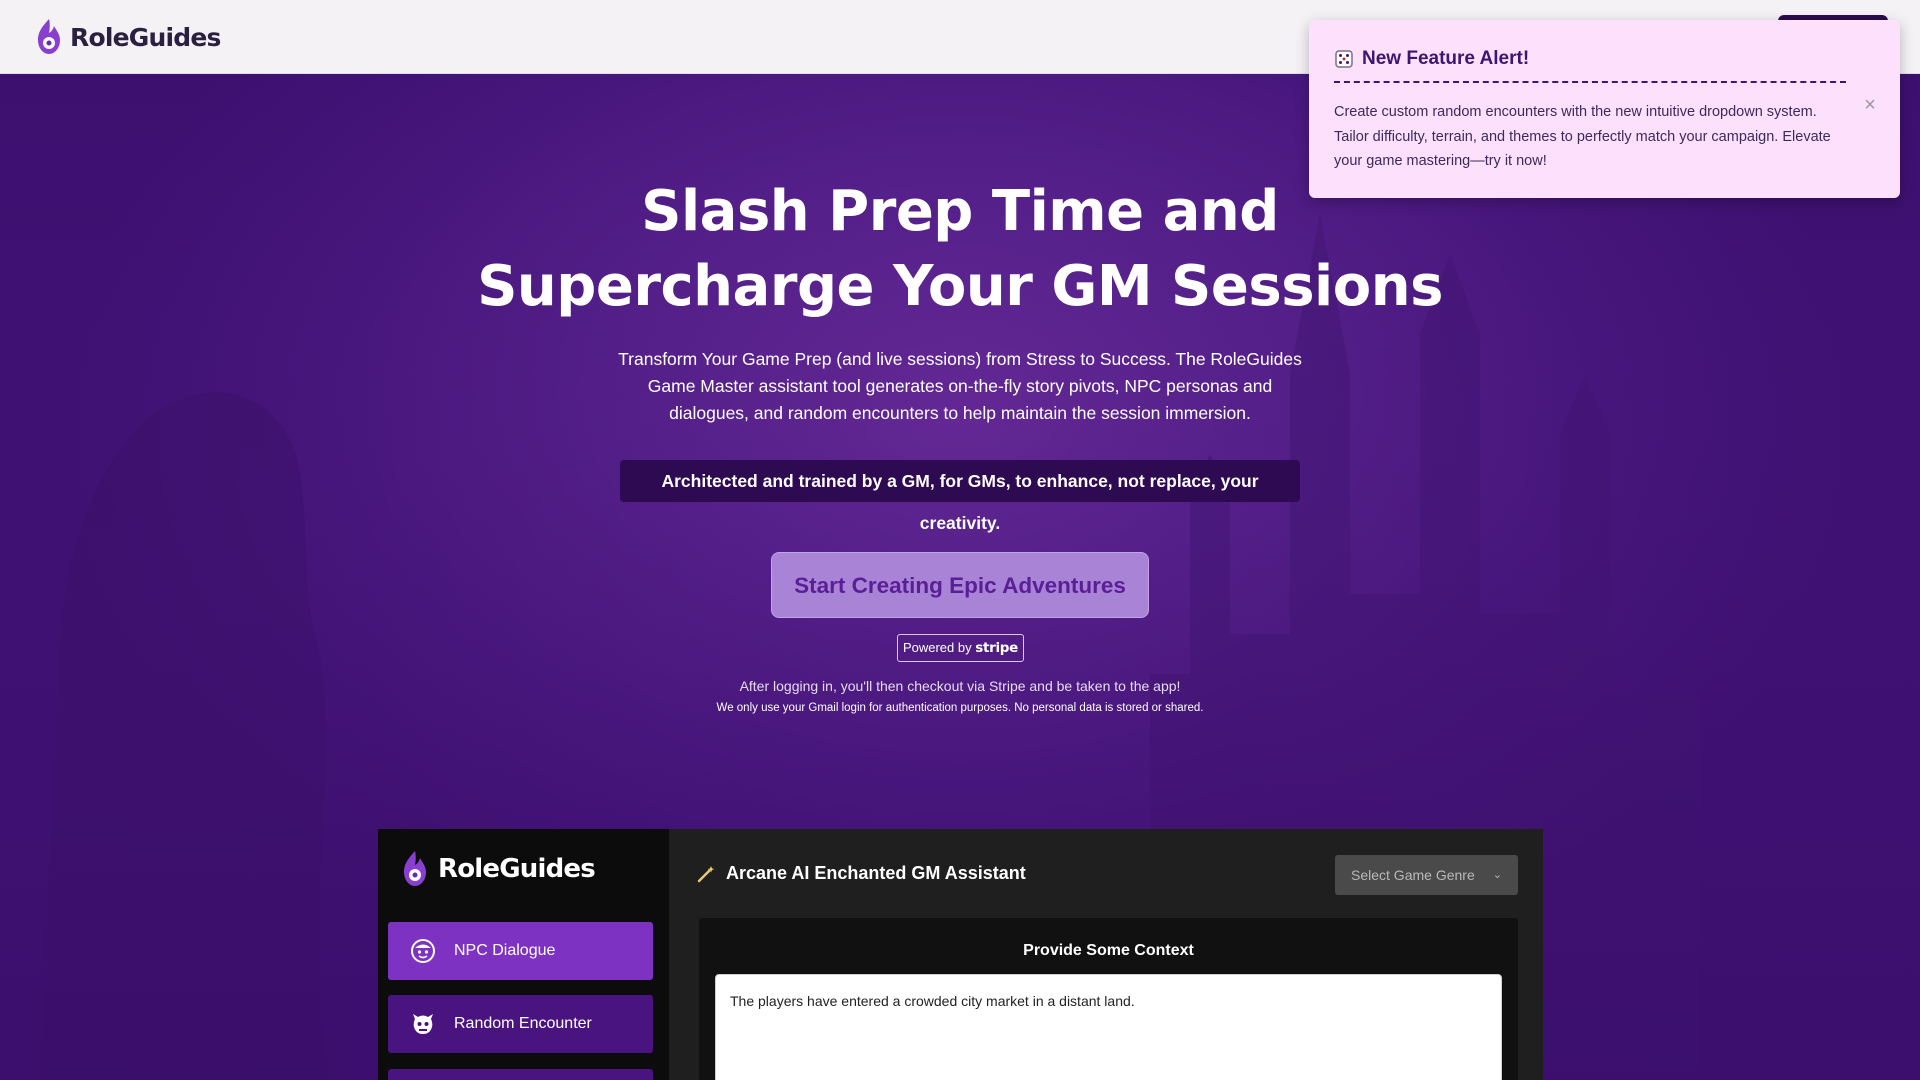 This screenshot has height=1080, width=1920. What do you see at coordinates (1870, 105) in the screenshot?
I see `close-icon: ×` at bounding box center [1870, 105].